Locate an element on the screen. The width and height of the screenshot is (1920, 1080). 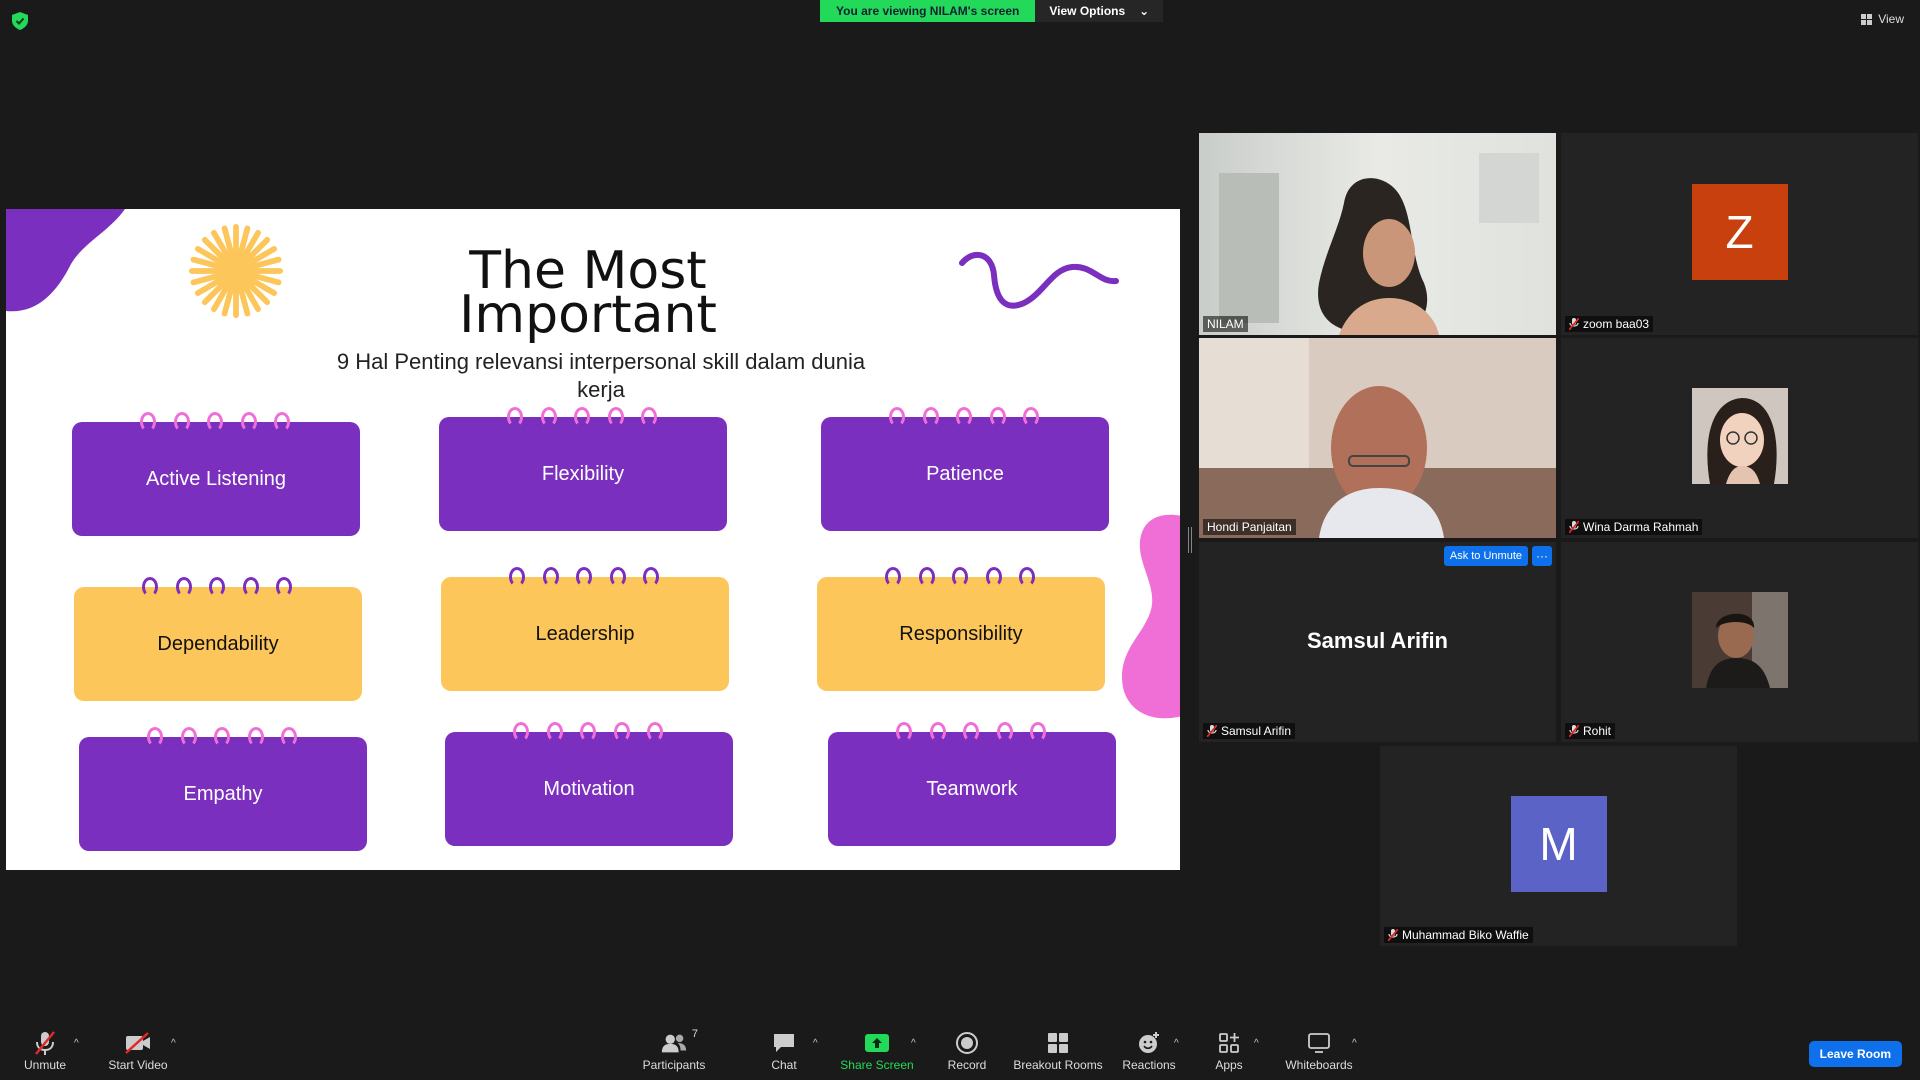
participant-tile: Hondi Panjaitan is located at coordinates (1377, 438).